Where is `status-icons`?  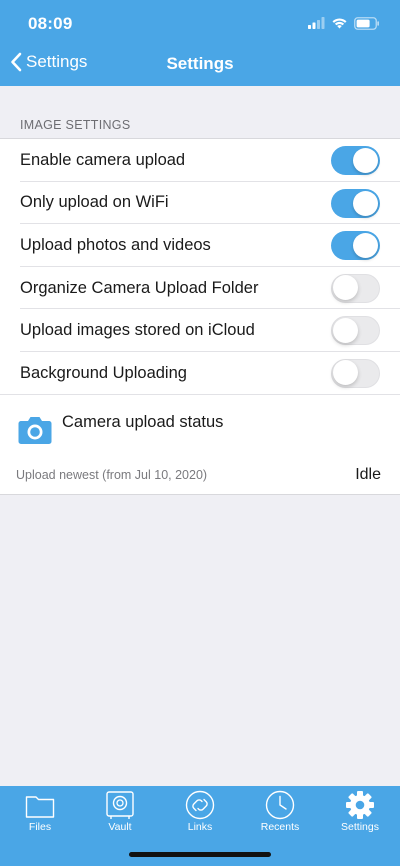 status-icons is located at coordinates (344, 23).